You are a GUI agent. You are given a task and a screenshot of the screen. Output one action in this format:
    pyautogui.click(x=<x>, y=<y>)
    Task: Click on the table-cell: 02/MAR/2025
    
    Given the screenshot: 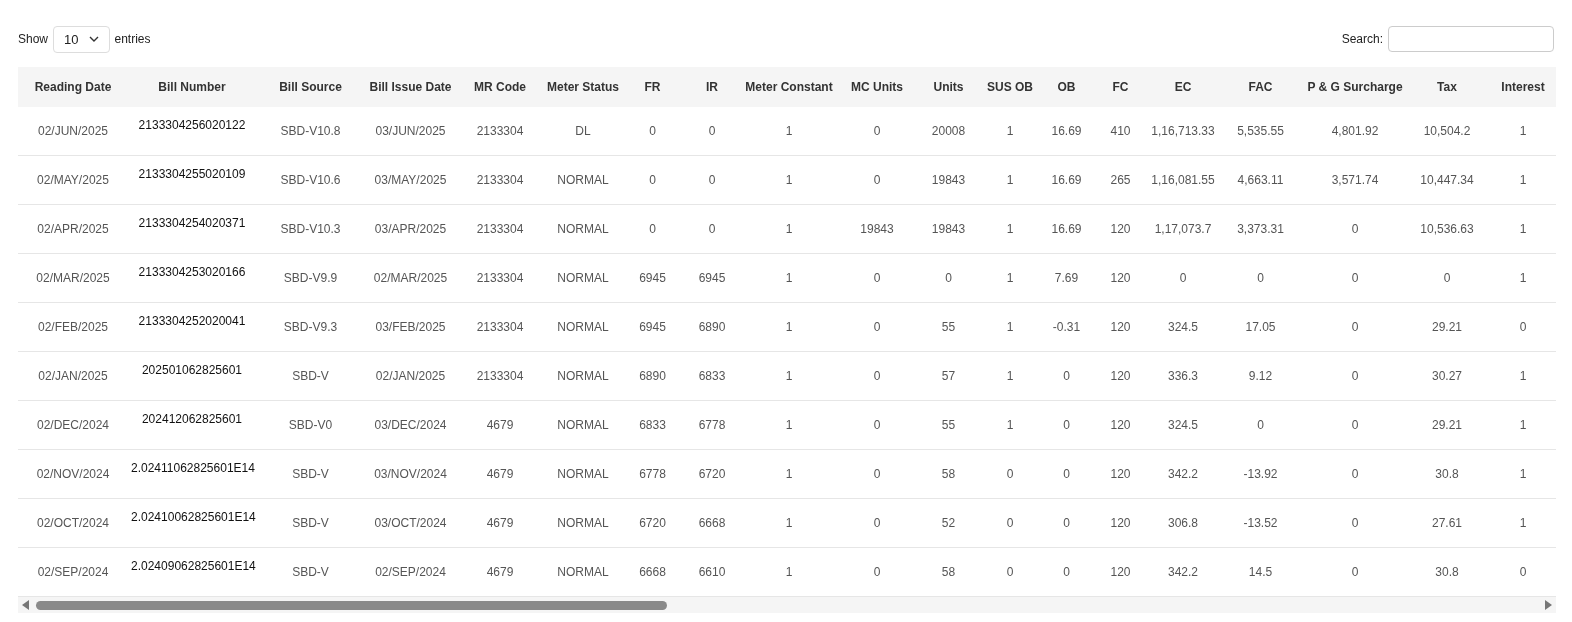 What is the action you would take?
    pyautogui.click(x=73, y=278)
    